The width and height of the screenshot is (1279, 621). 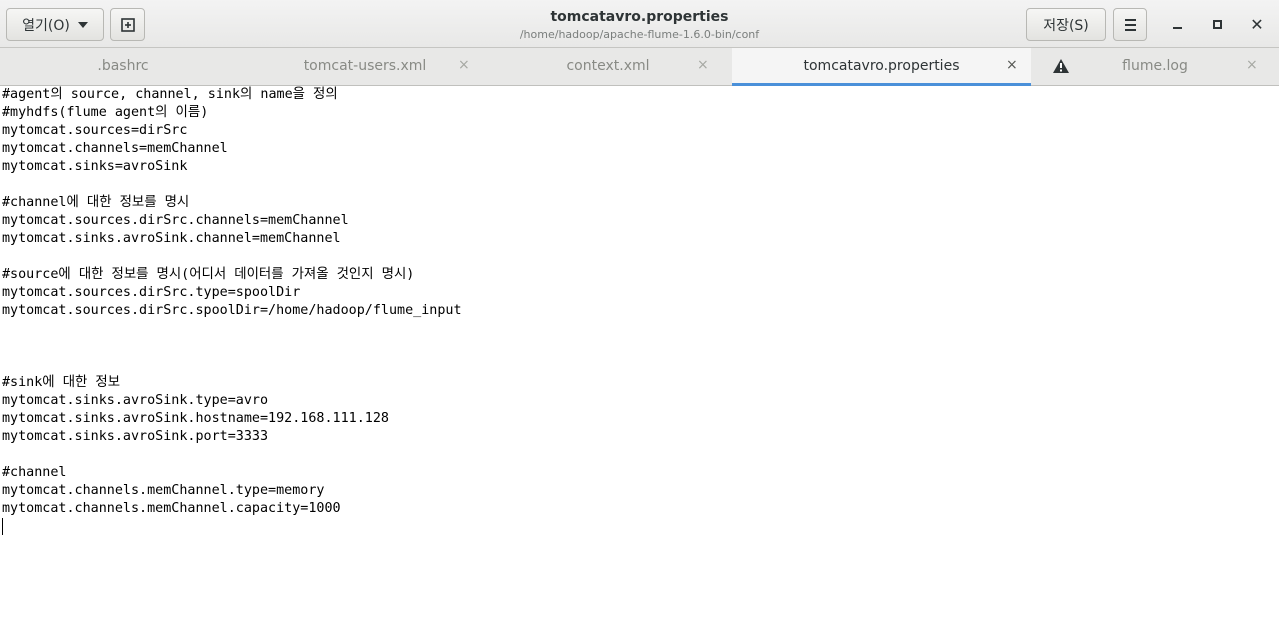 I want to click on editor-line: mytomcat.sources.dirSrc.type=spoolDir, so click(x=151, y=292).